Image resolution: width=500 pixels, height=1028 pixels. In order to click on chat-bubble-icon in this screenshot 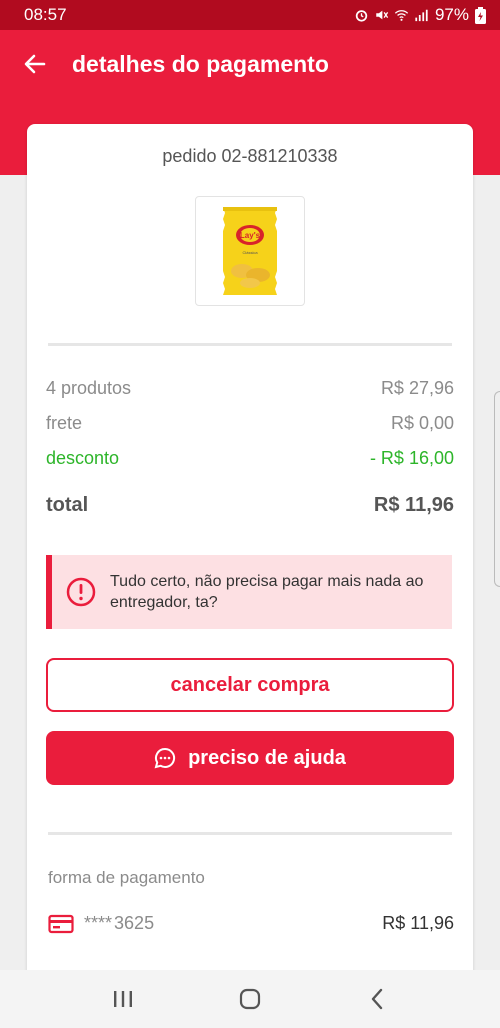, I will do `click(165, 758)`.